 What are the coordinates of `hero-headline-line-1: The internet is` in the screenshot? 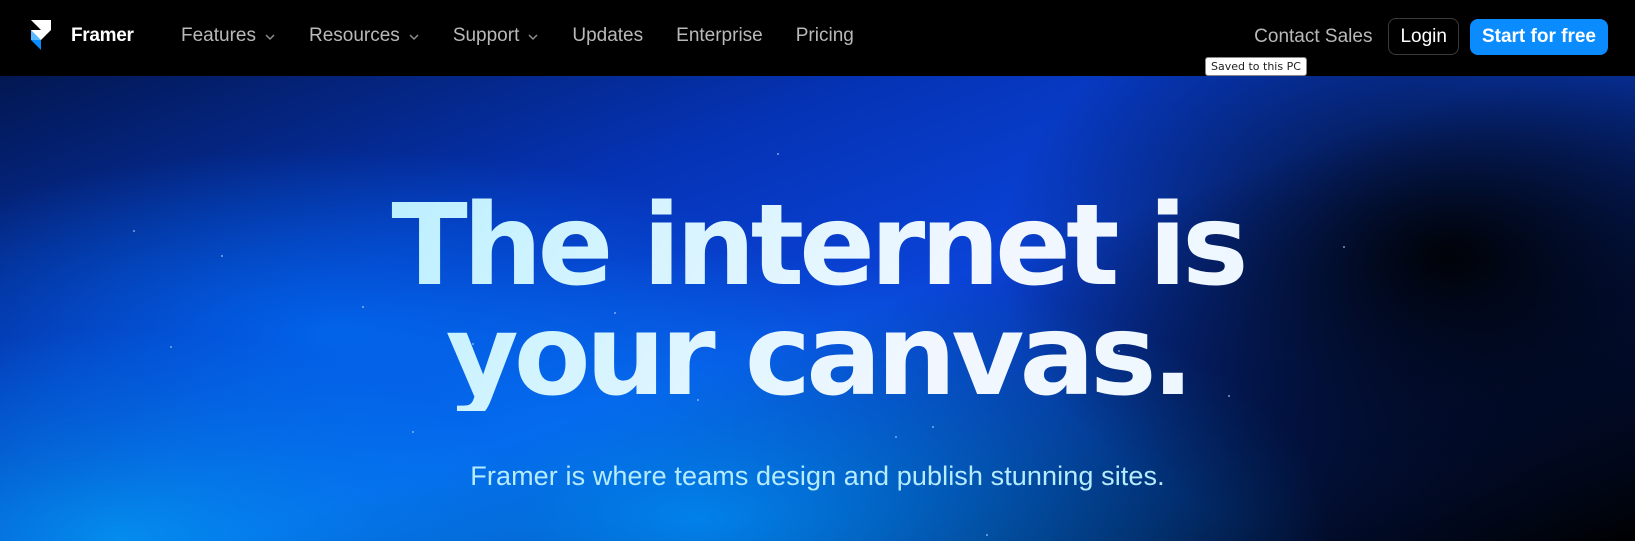 It's located at (817, 246).